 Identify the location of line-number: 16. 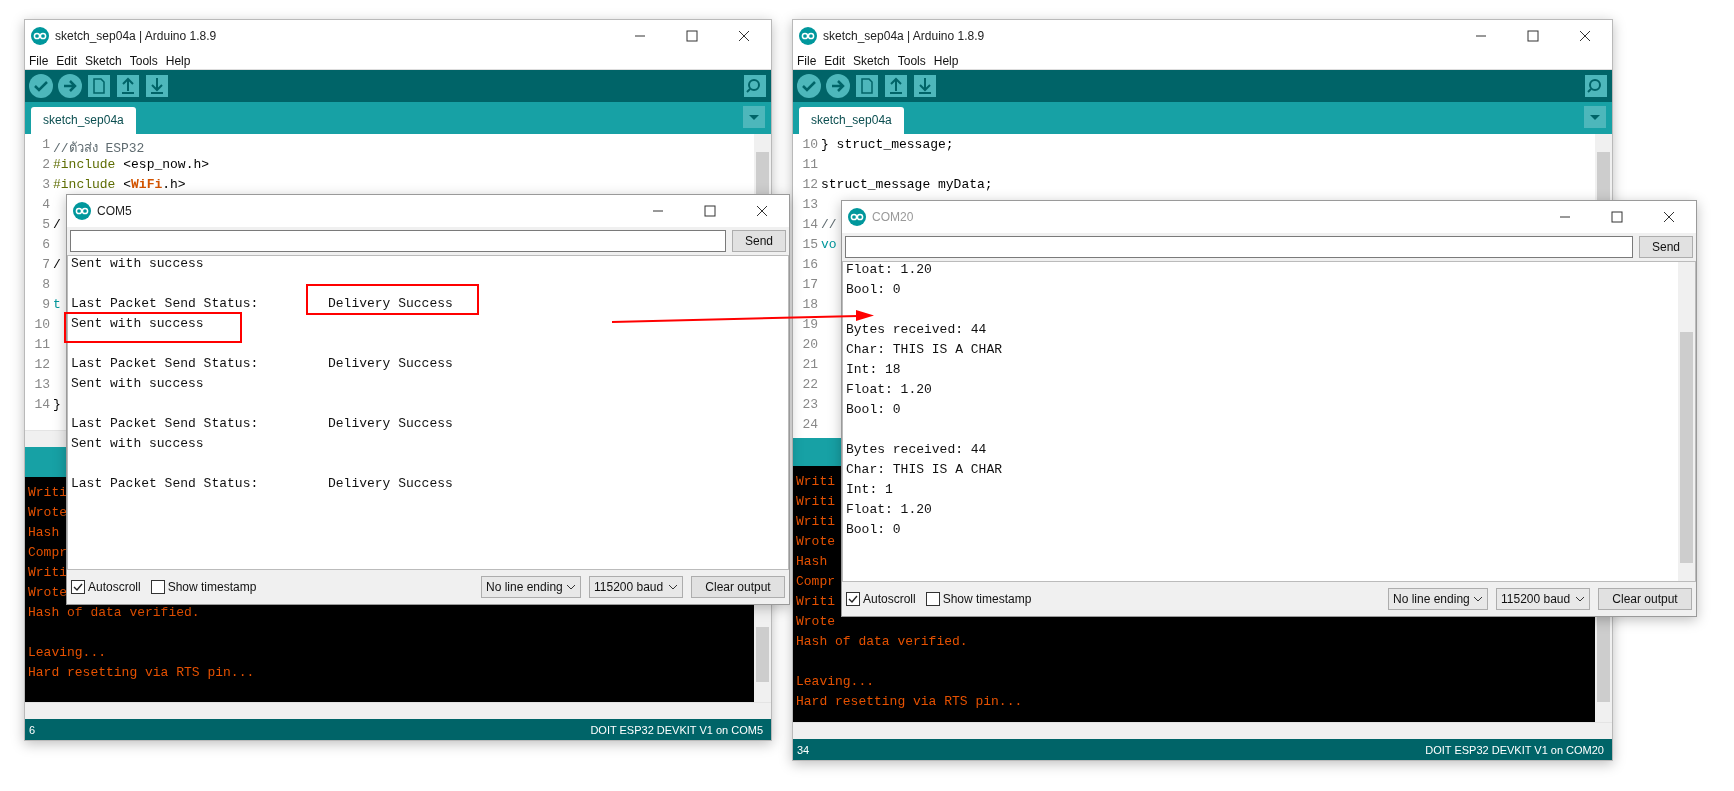
(810, 265).